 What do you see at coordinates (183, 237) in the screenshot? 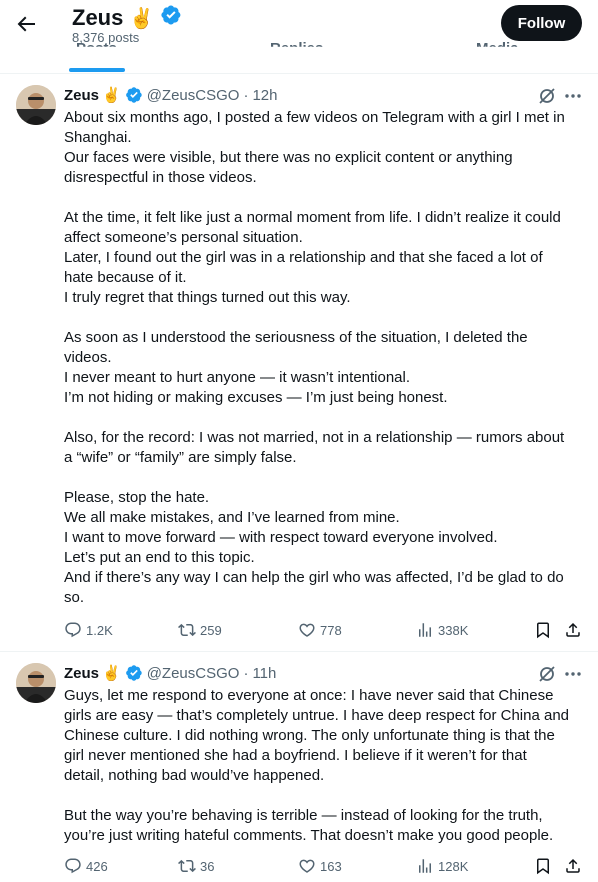
I see `tweet-text-line: affect someone’s personal situation.` at bounding box center [183, 237].